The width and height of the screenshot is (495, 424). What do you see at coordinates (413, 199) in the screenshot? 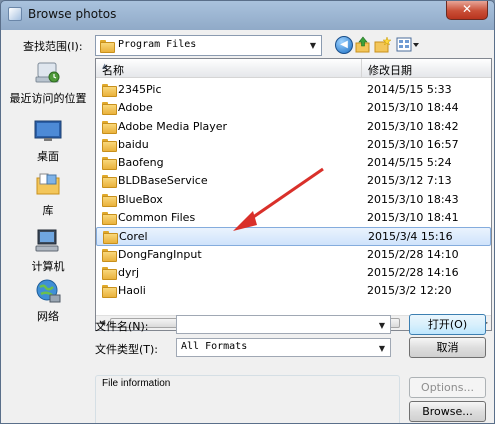
I see `file-date: 2015/3/10 18:43` at bounding box center [413, 199].